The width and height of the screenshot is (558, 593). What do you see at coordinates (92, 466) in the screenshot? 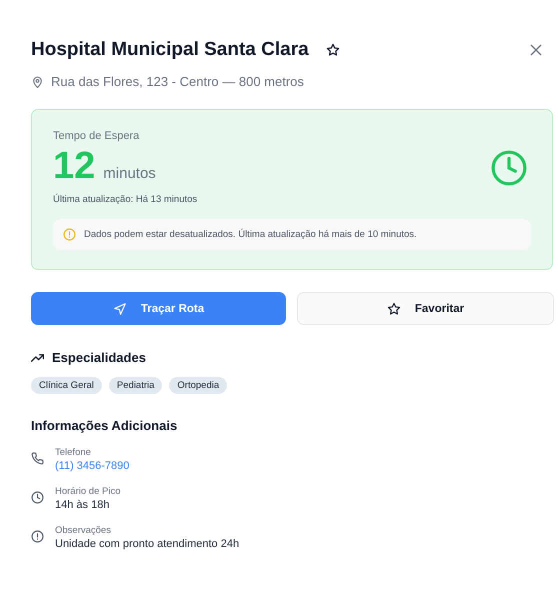
I see `phone-link: (11) 3456-7890` at bounding box center [92, 466].